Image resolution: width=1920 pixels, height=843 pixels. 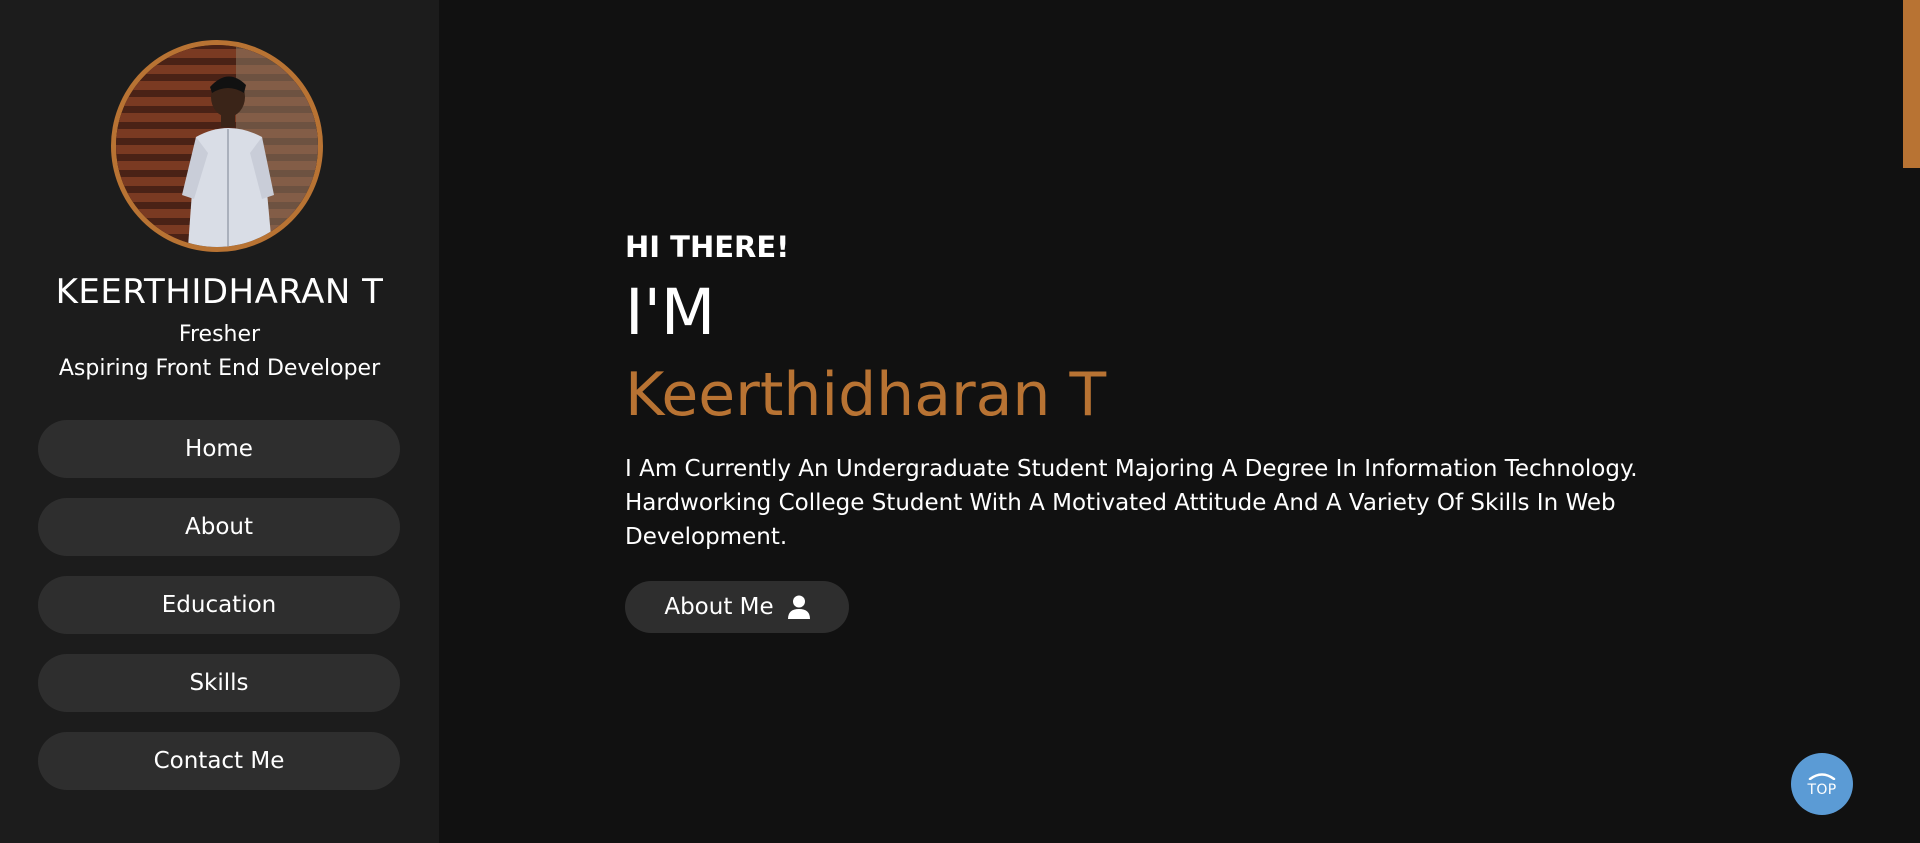 What do you see at coordinates (219, 527) in the screenshot?
I see `nav-item-about: About` at bounding box center [219, 527].